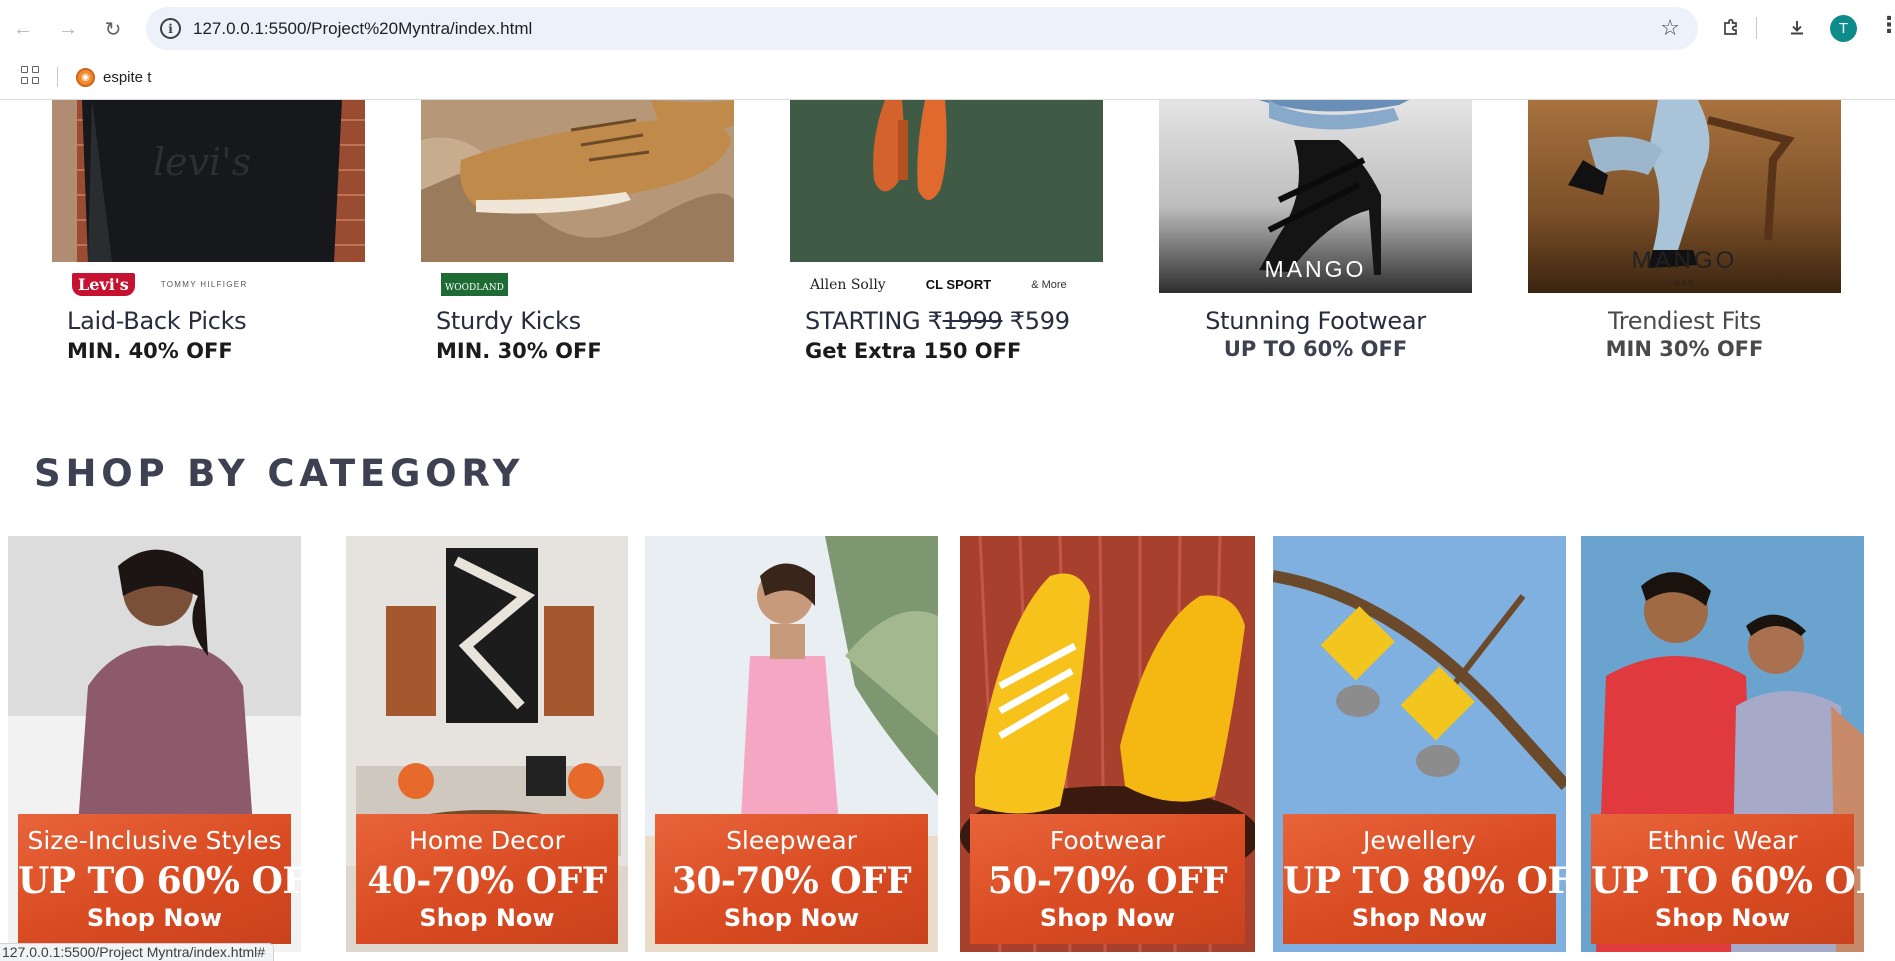 This screenshot has width=1895, height=961. I want to click on category-offer: 50-70% OFF, so click(1107, 881).